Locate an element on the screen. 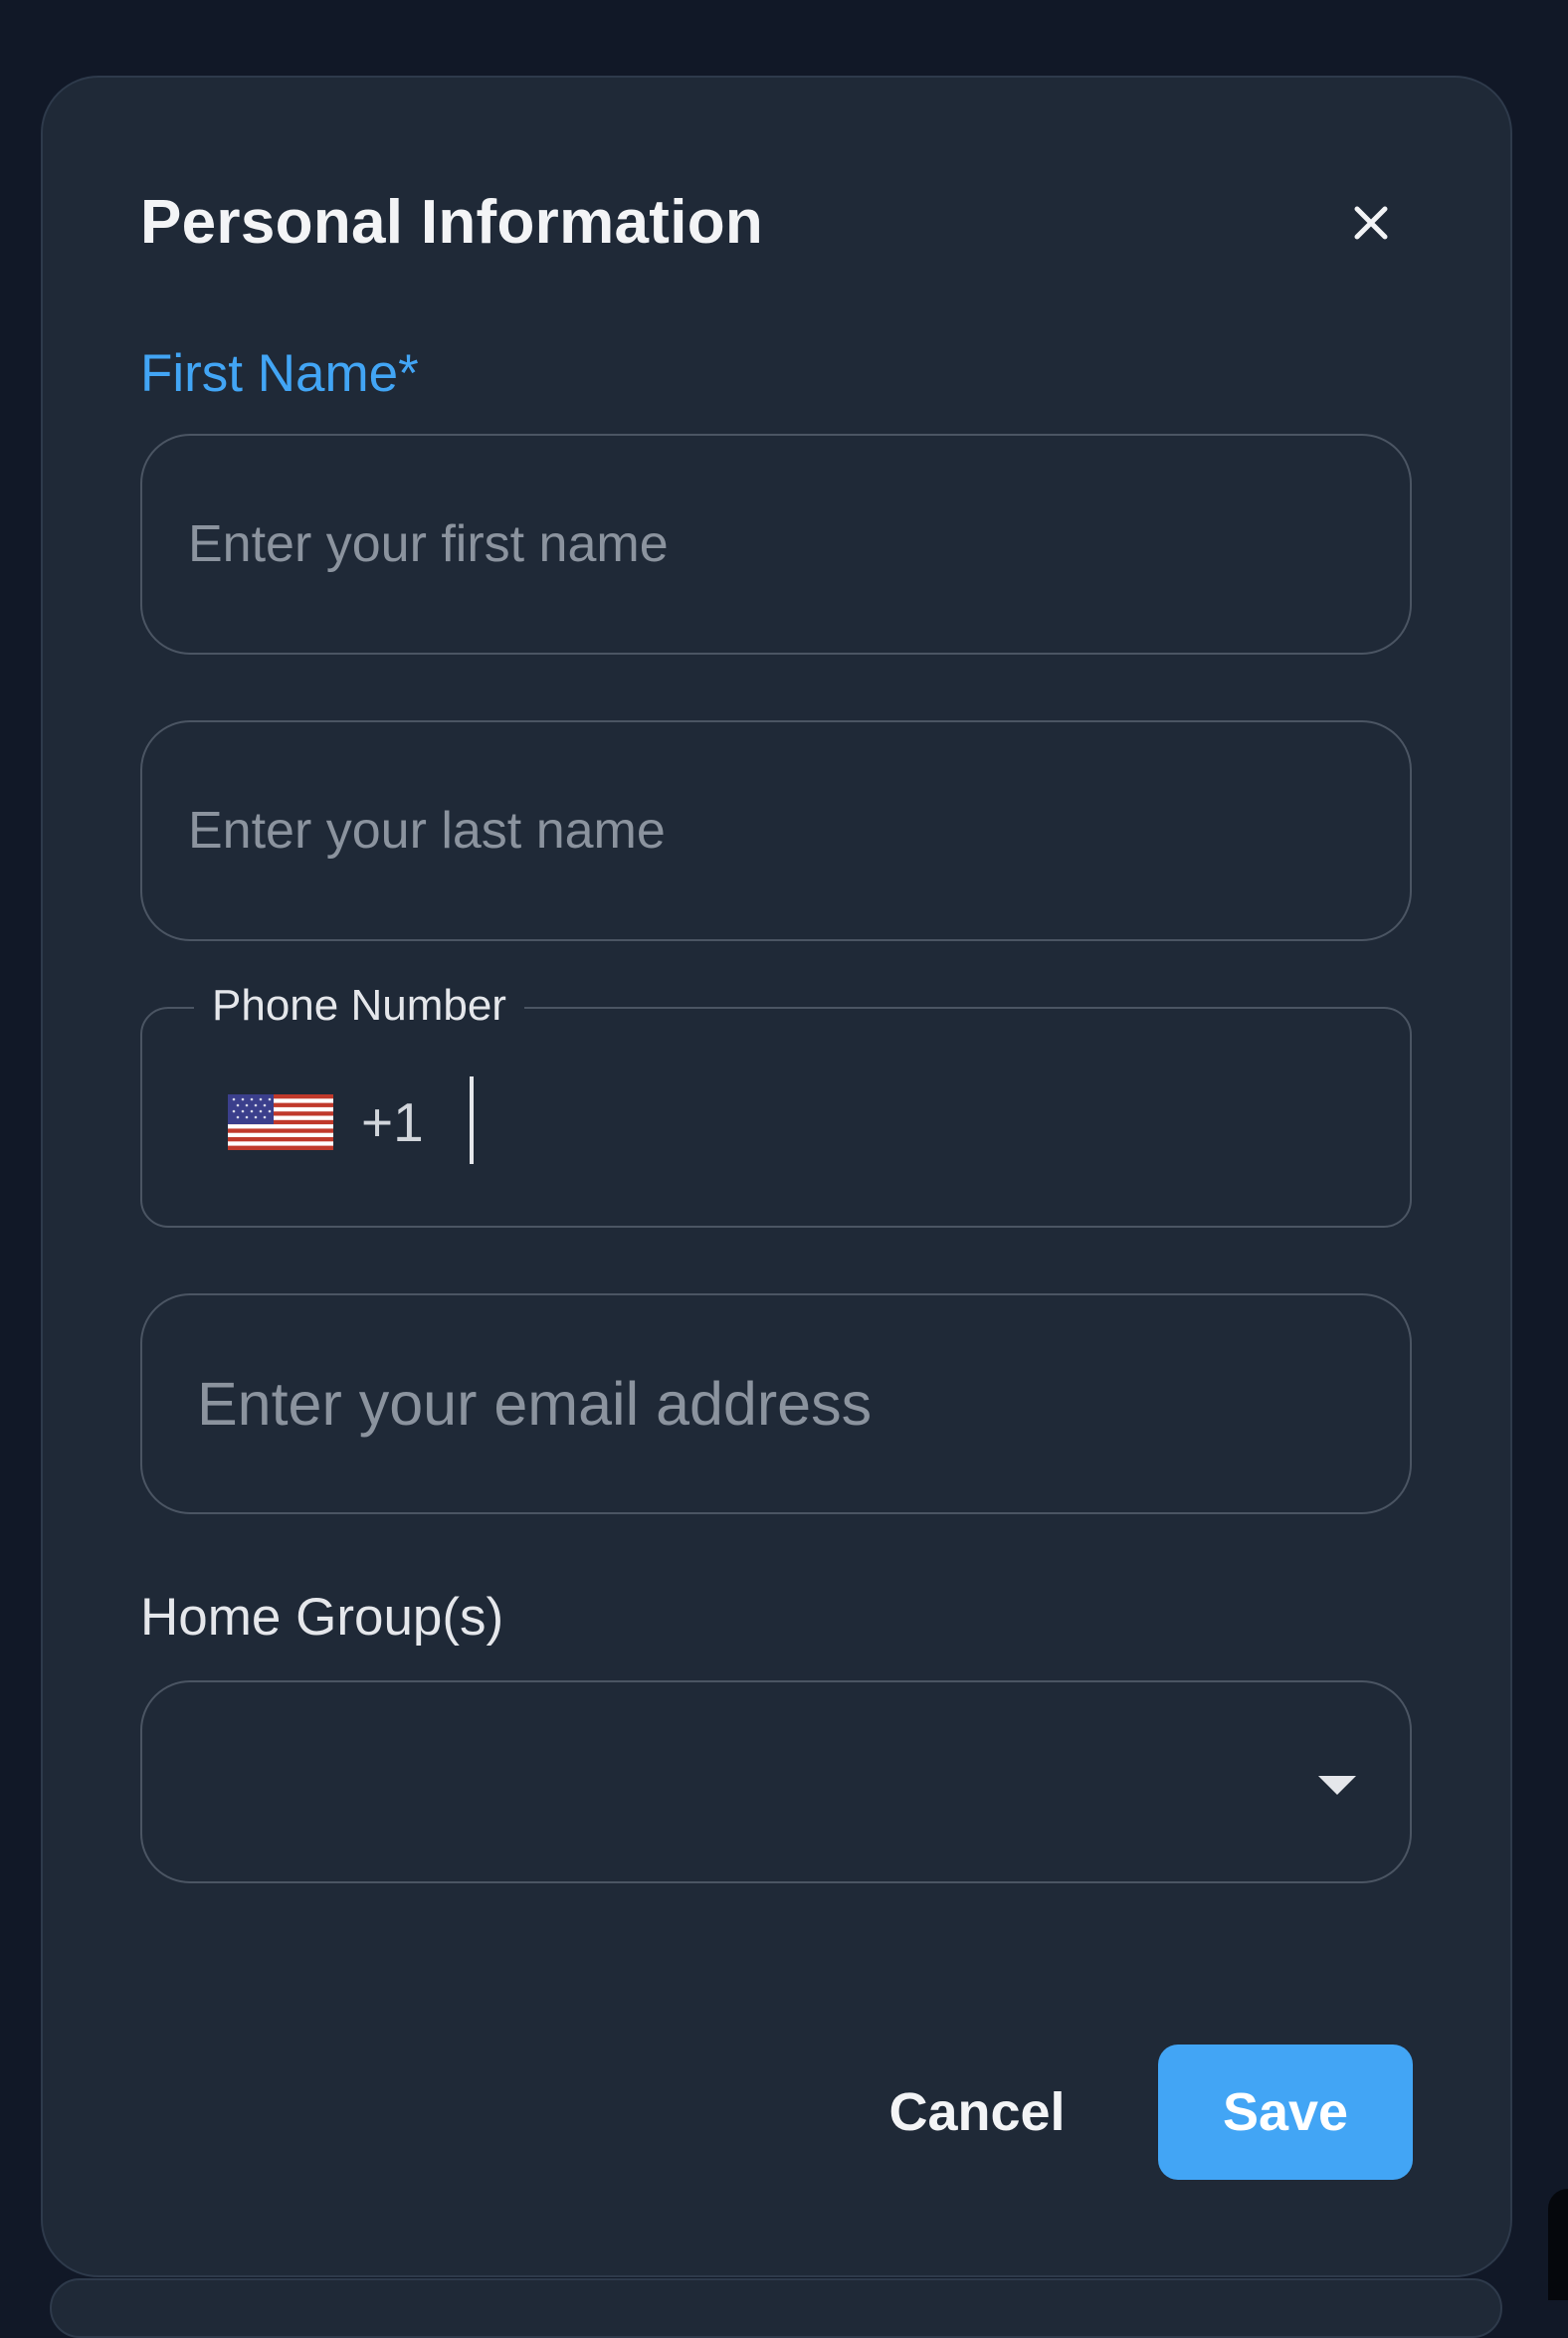 This screenshot has width=1568, height=2338. first-name-field is located at coordinates (776, 544).